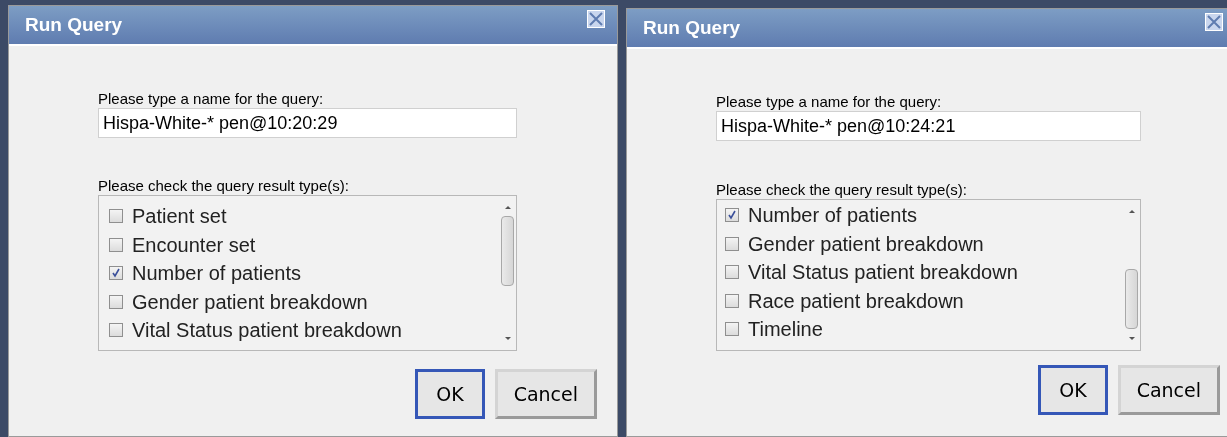 Image resolution: width=1227 pixels, height=437 pixels. I want to click on result-type-label: Race patient breakdown, so click(856, 300).